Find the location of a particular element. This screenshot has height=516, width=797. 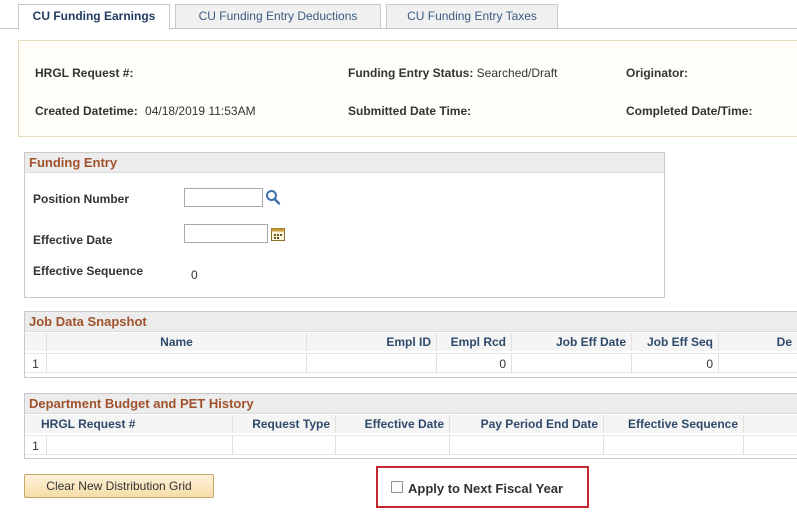

job-data-col-dept: De is located at coordinates (758, 342).